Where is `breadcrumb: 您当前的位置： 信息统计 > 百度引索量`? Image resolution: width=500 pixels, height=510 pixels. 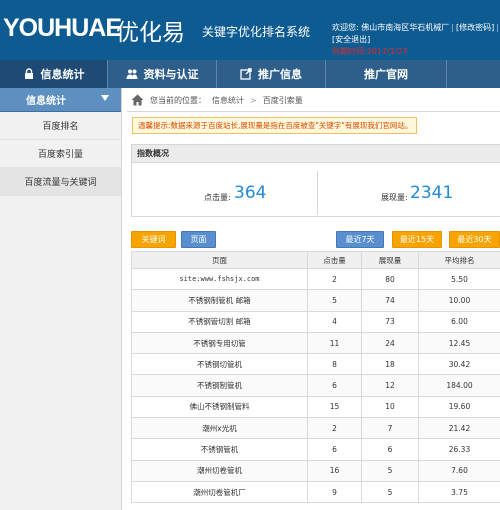 breadcrumb: 您当前的位置： 信息统计 > 百度引索量 is located at coordinates (217, 100).